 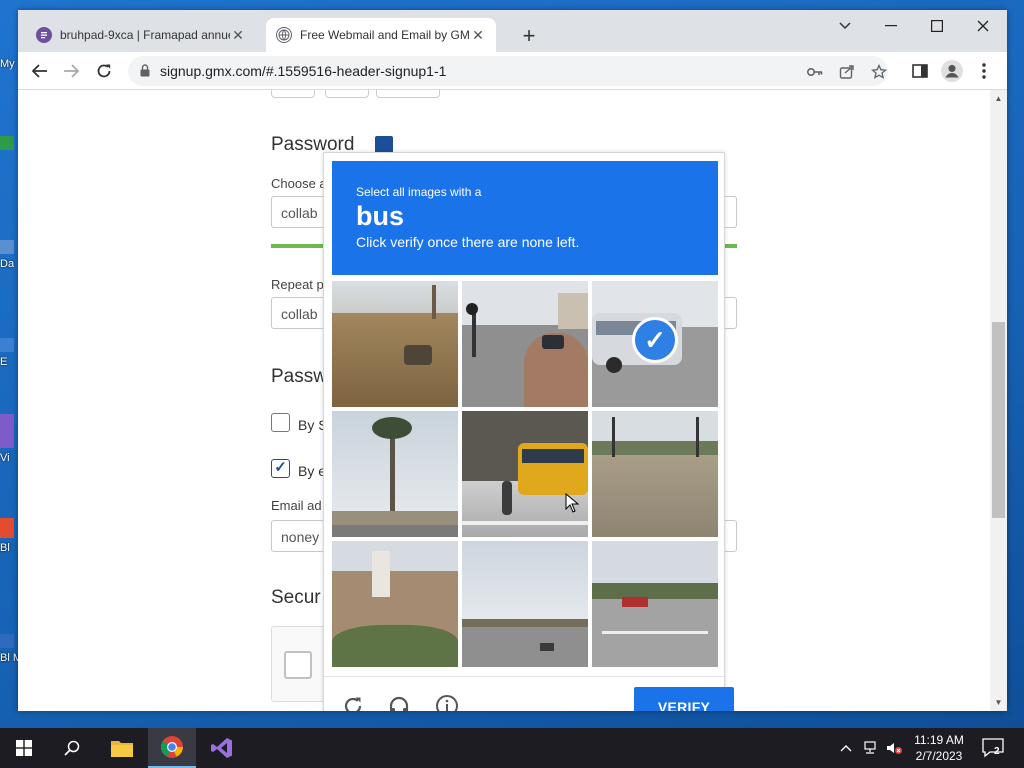 What do you see at coordinates (952, 71) in the screenshot?
I see `profile-avatar-icon` at bounding box center [952, 71].